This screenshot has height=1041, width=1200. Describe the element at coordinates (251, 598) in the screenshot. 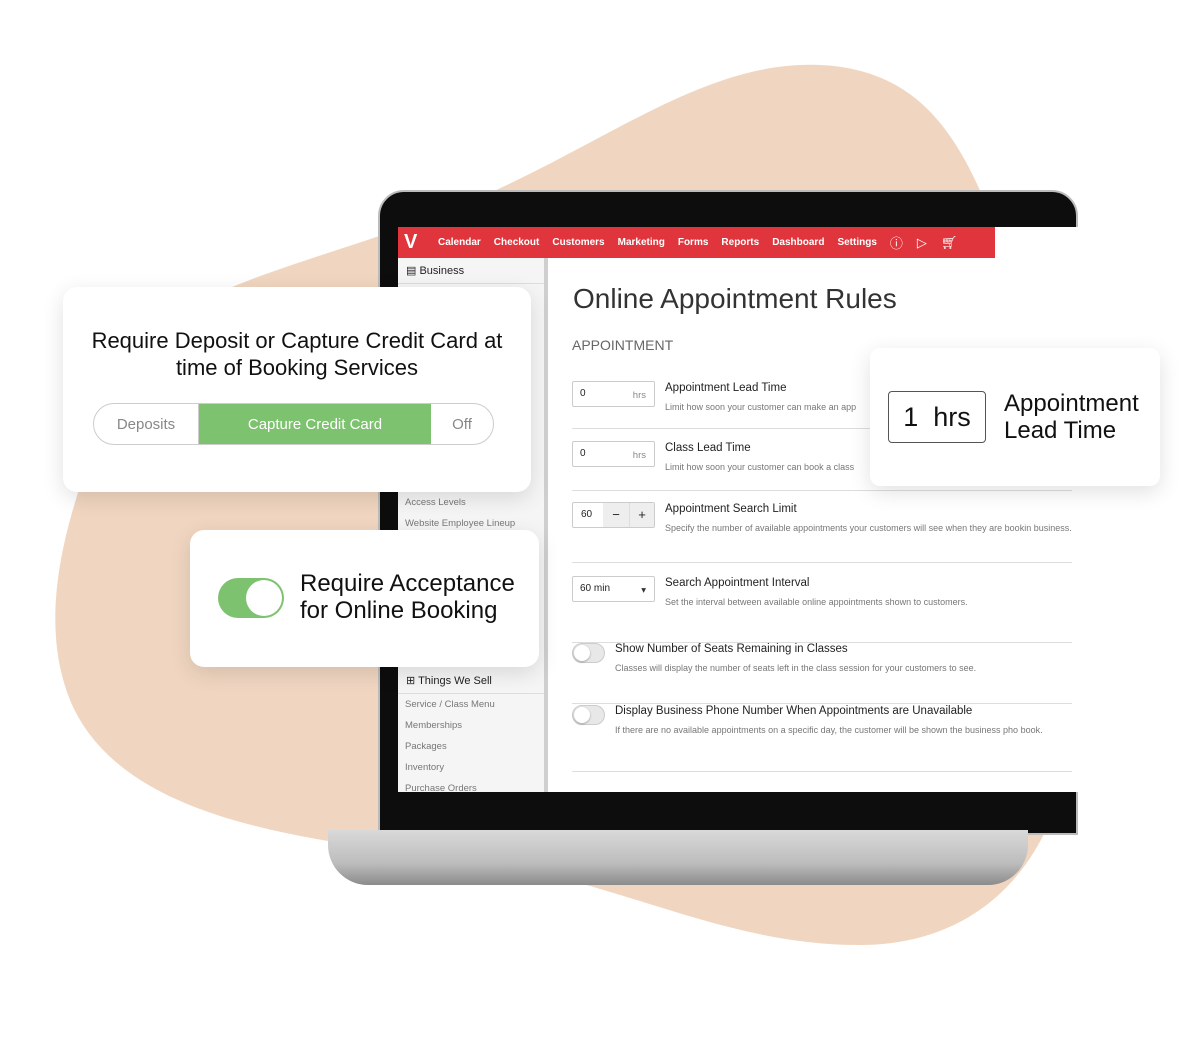

I see `require-acceptance-toggle` at that location.